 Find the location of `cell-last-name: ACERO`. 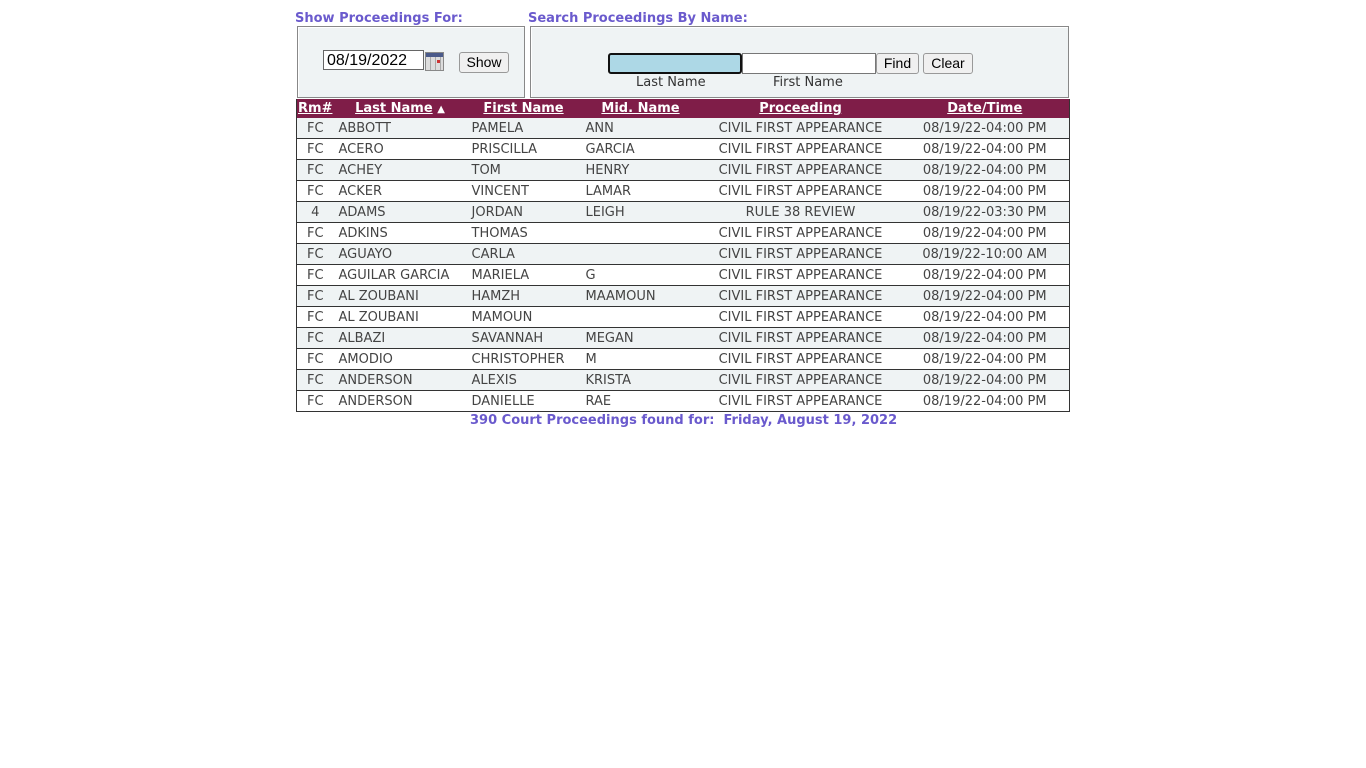

cell-last-name: ACERO is located at coordinates (400, 149).